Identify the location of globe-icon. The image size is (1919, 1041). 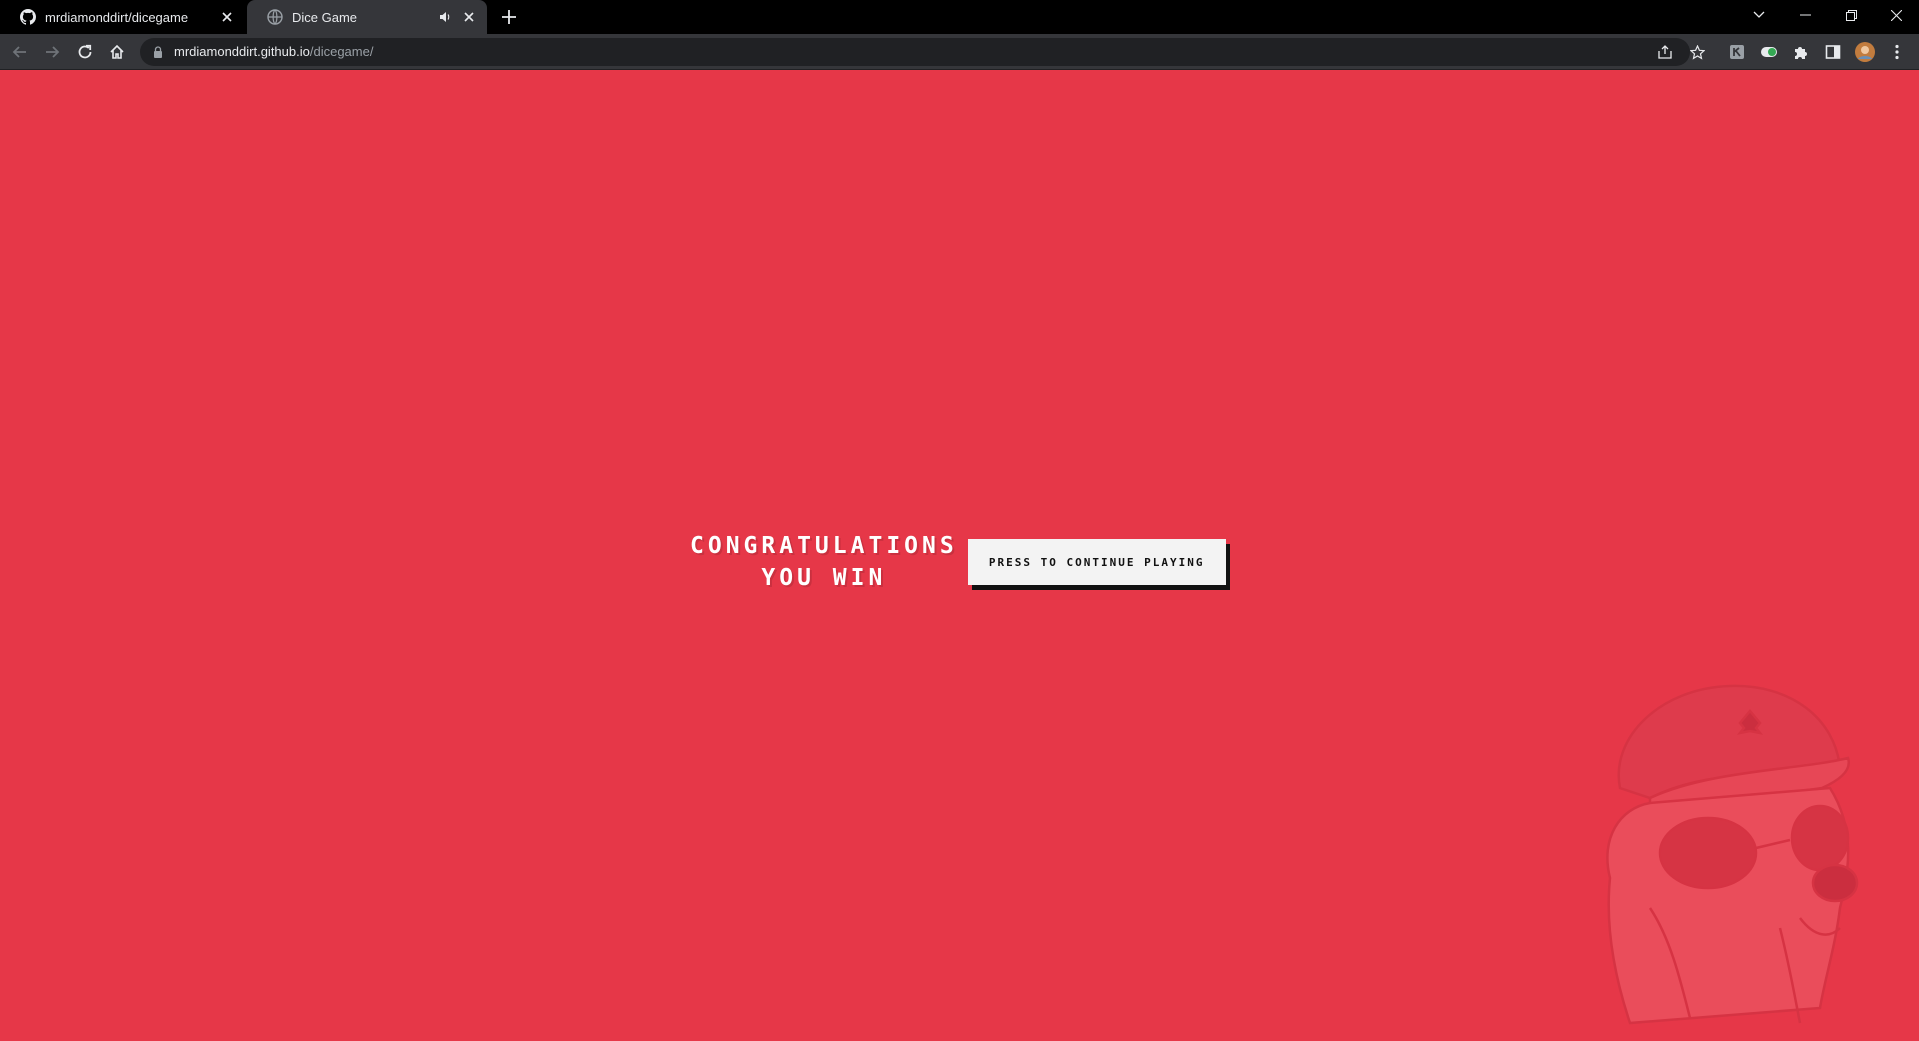
(275, 17).